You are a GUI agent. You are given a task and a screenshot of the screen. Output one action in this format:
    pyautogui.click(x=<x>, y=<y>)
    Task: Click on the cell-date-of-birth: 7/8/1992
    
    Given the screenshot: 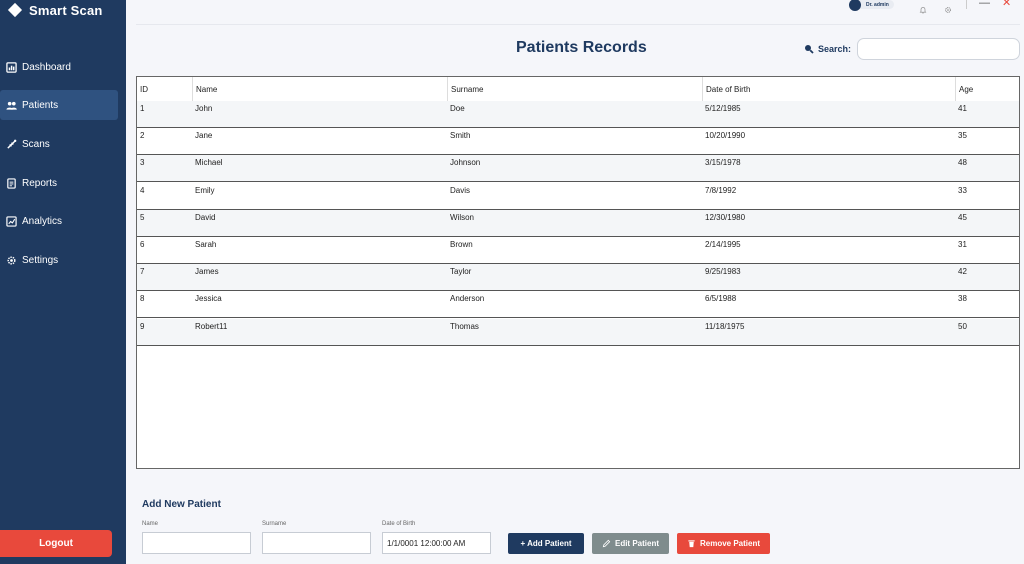 What is the action you would take?
    pyautogui.click(x=721, y=190)
    